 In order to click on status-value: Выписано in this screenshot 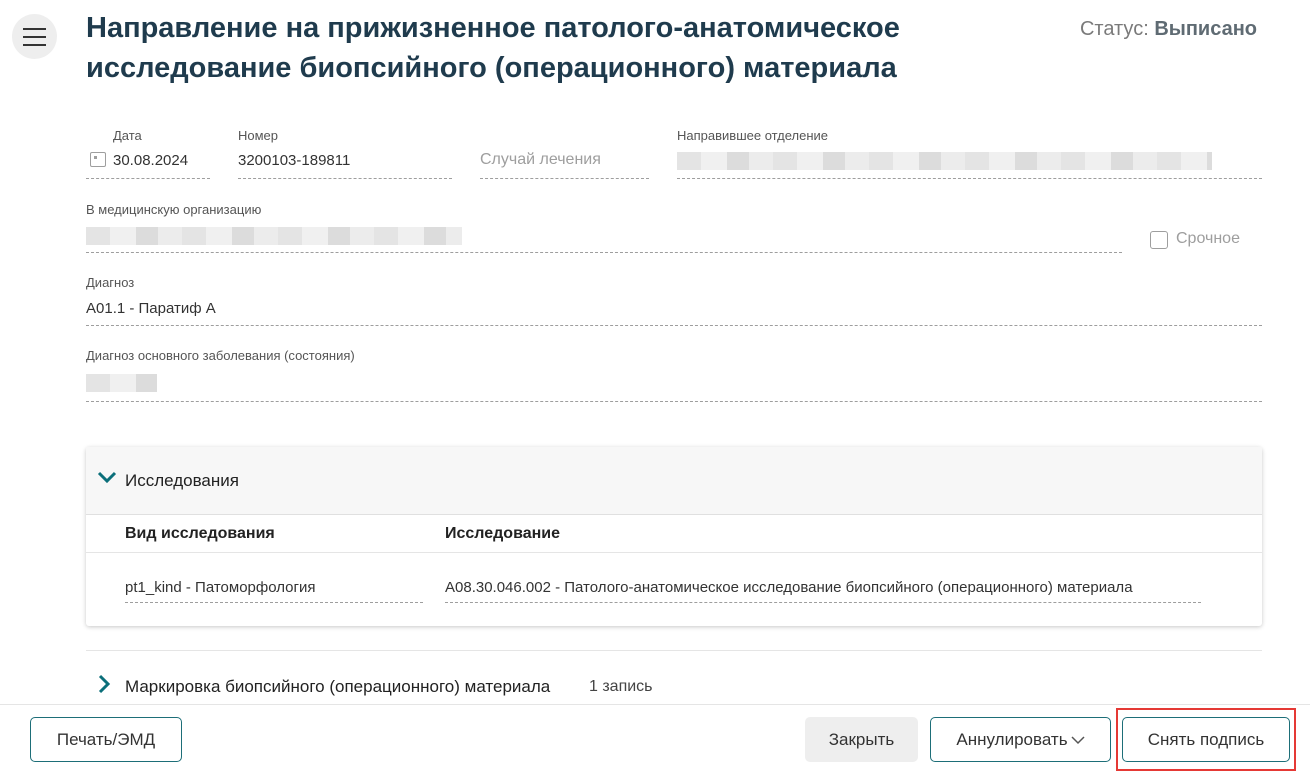, I will do `click(1205, 29)`.